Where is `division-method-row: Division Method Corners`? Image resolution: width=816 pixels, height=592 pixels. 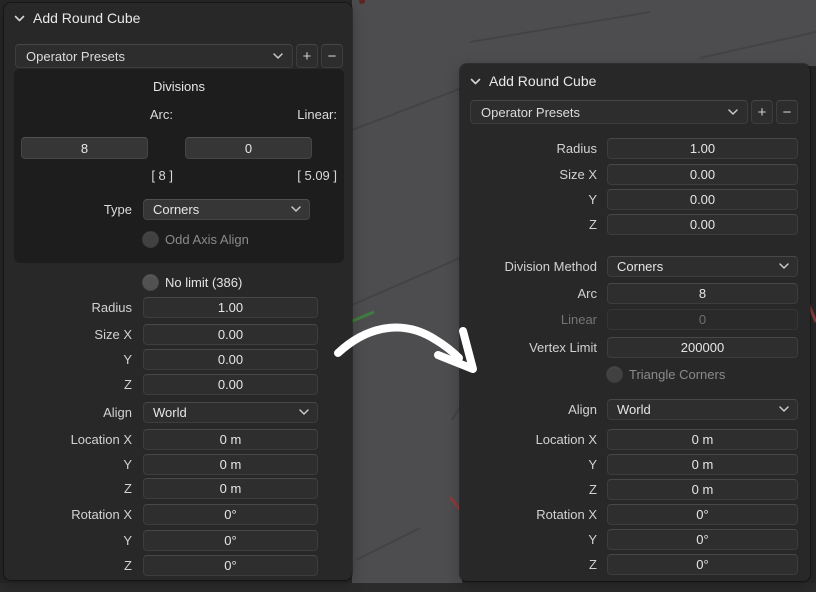
division-method-row: Division Method Corners is located at coordinates (635, 266).